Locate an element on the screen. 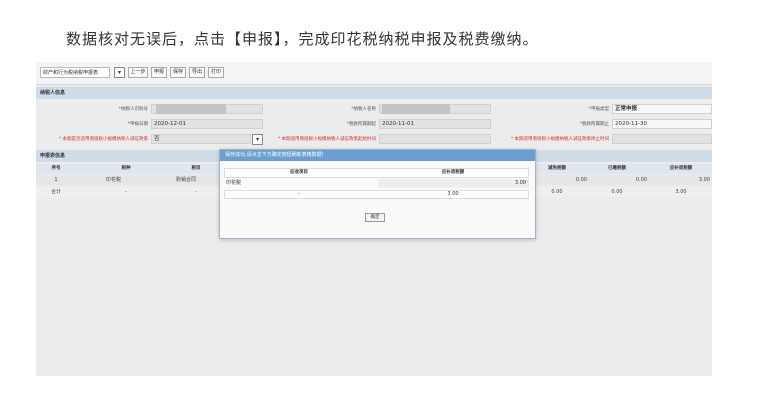 The width and height of the screenshot is (782, 398). save-button: 保存 is located at coordinates (178, 72).